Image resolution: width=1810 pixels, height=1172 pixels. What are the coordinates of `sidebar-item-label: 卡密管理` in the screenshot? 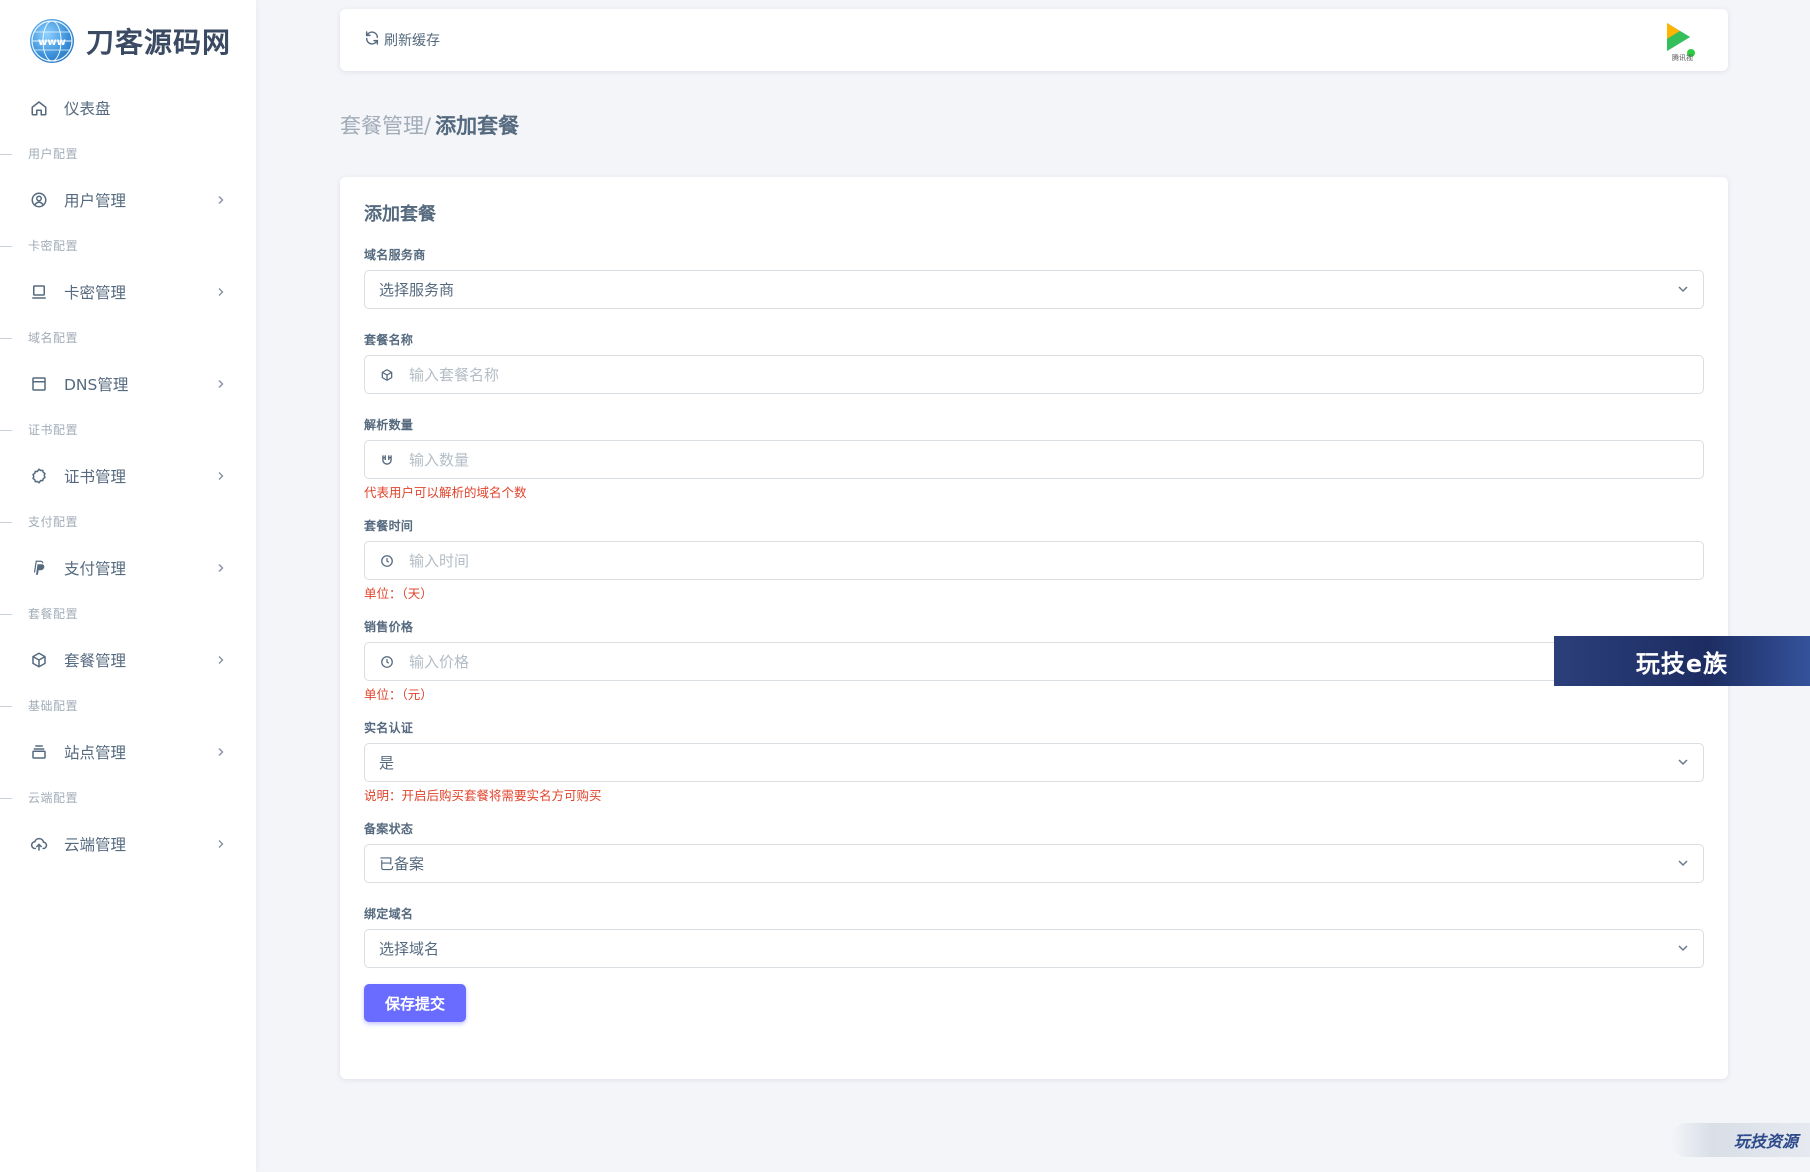 It's located at (95, 293).